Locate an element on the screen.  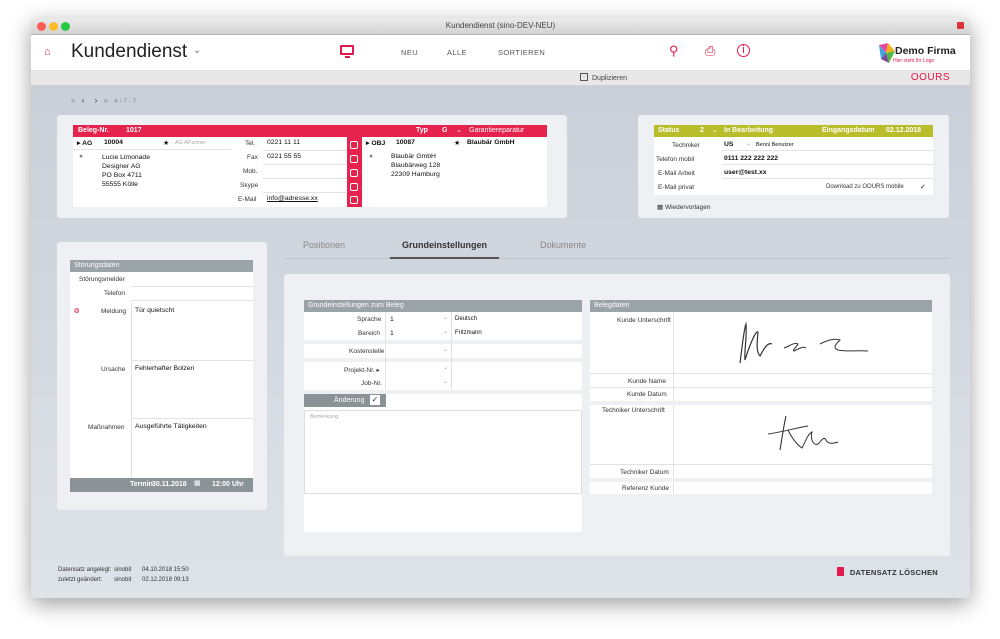
bereich-label: Bereich is located at coordinates (369, 333).